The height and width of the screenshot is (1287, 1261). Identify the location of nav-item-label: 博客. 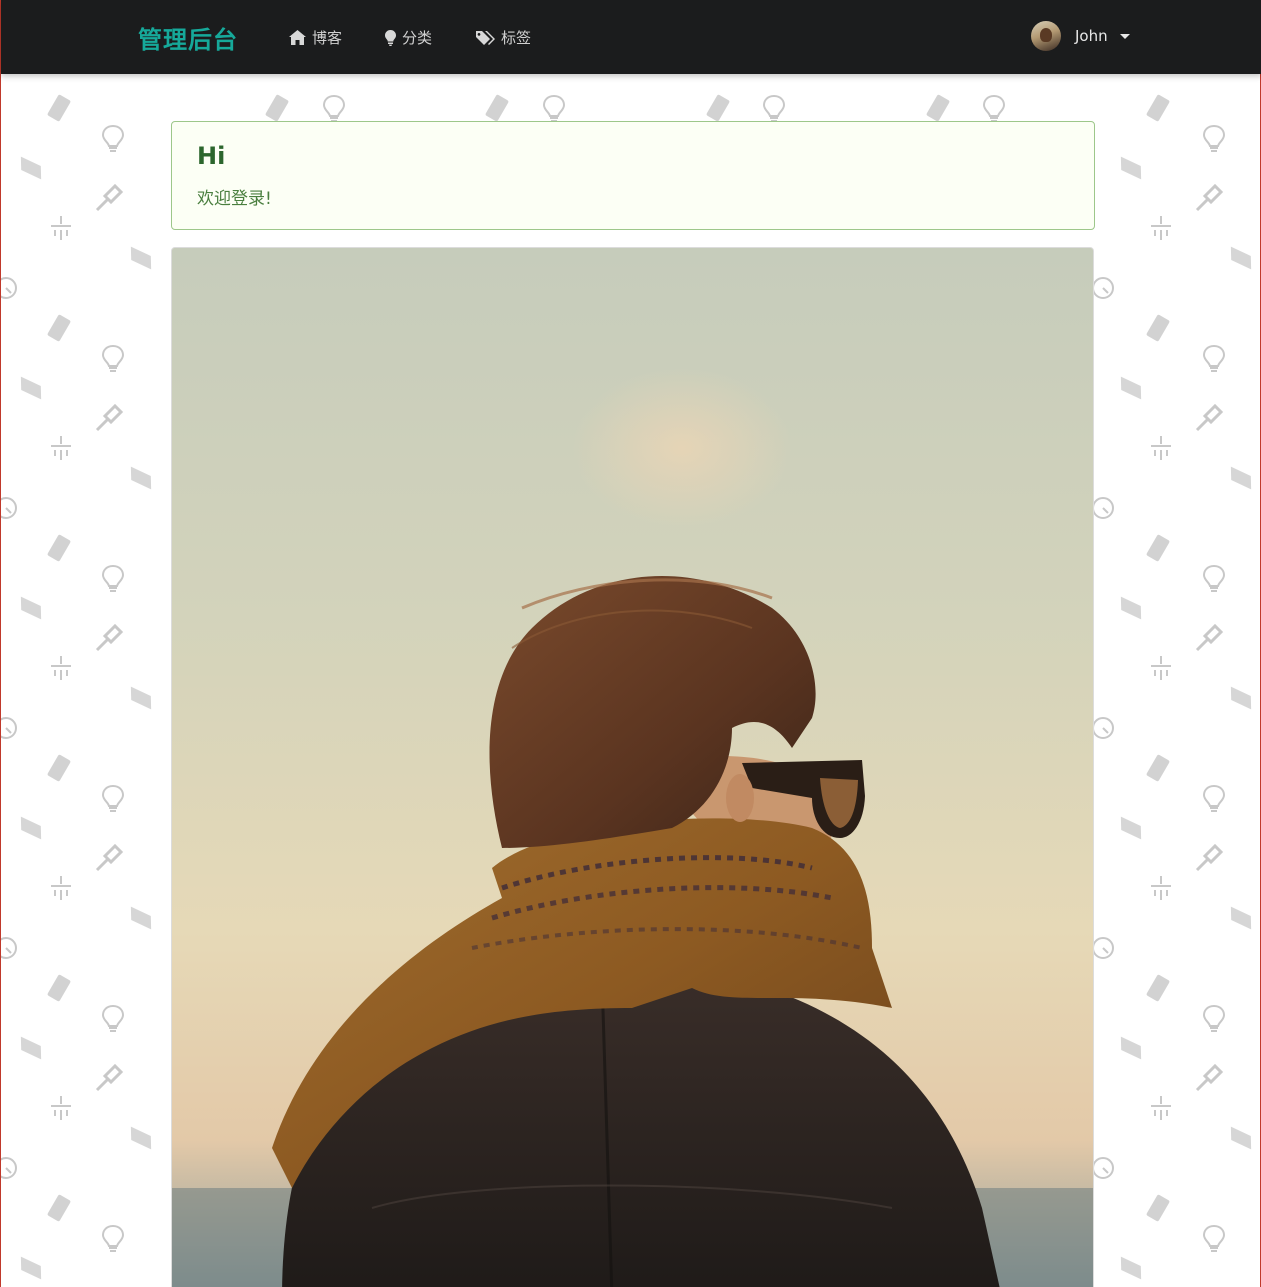
(327, 38).